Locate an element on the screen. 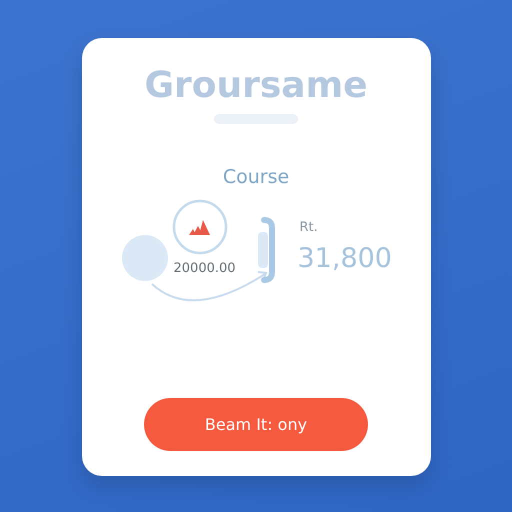  bracket-drawing is located at coordinates (266, 250).